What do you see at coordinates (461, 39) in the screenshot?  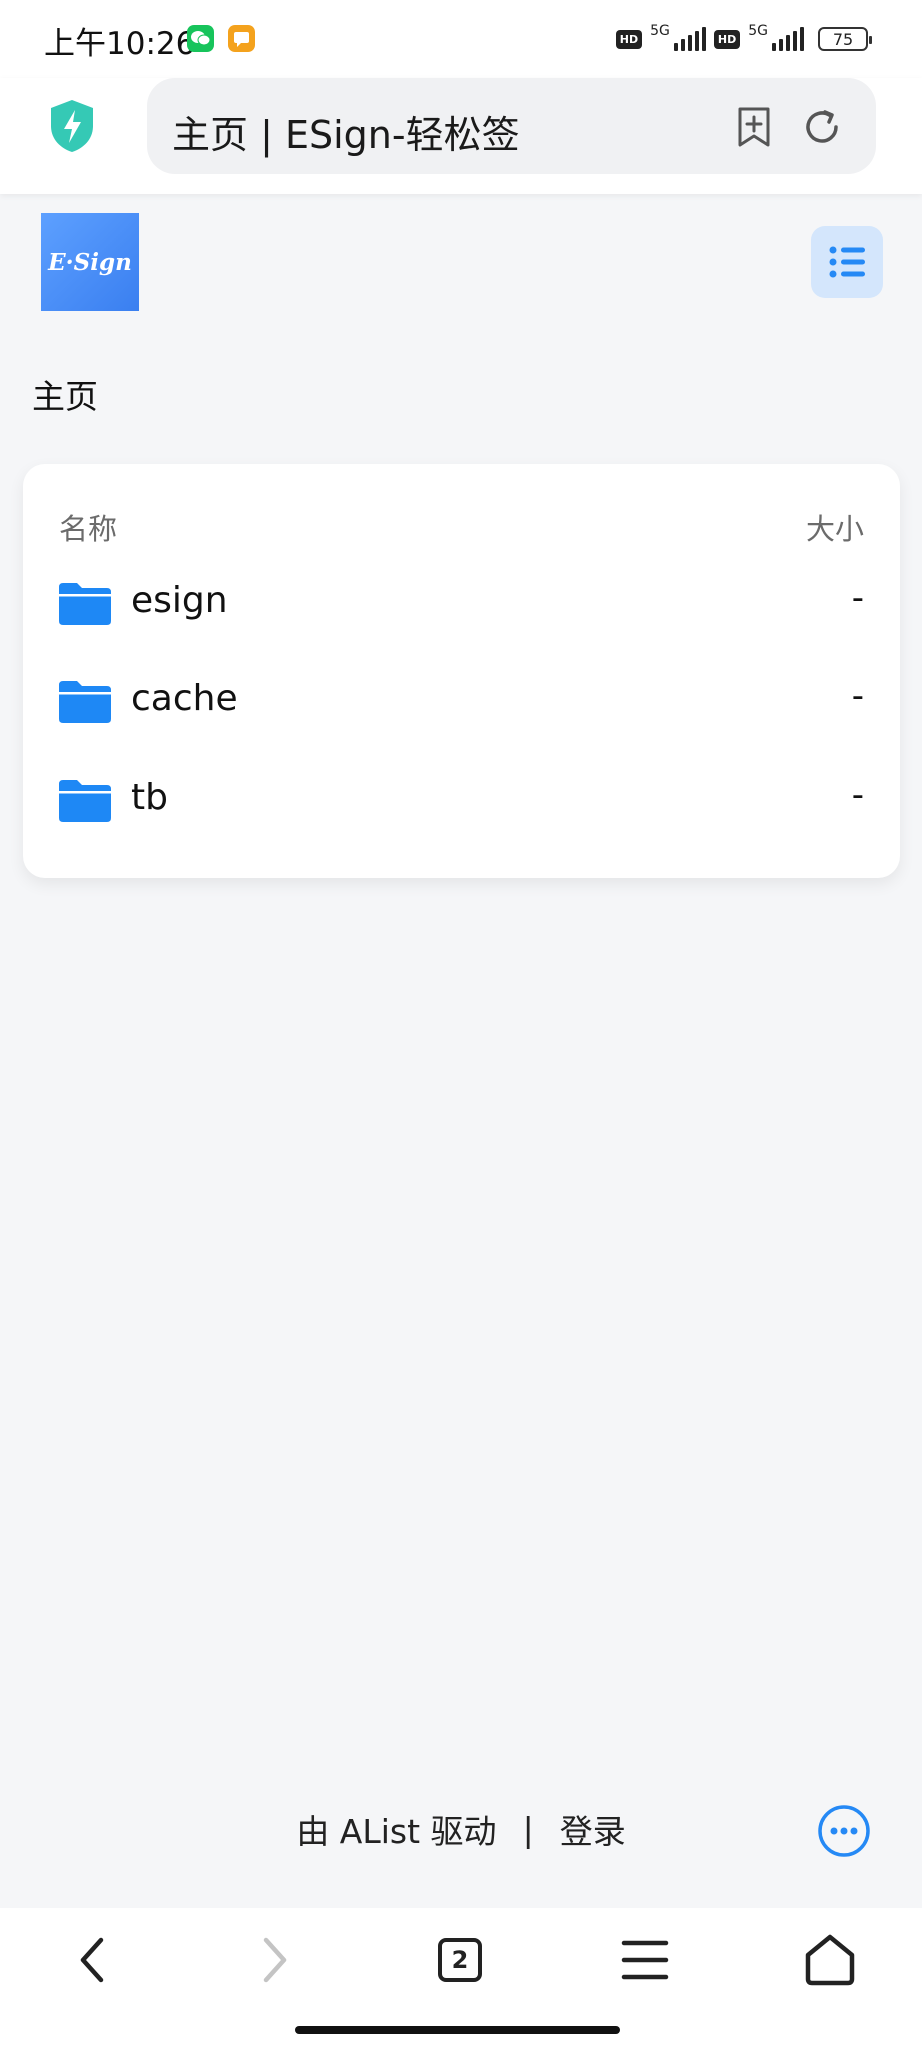 I see `status-bar: 上午10:26 HD 5G HD 5G 75` at bounding box center [461, 39].